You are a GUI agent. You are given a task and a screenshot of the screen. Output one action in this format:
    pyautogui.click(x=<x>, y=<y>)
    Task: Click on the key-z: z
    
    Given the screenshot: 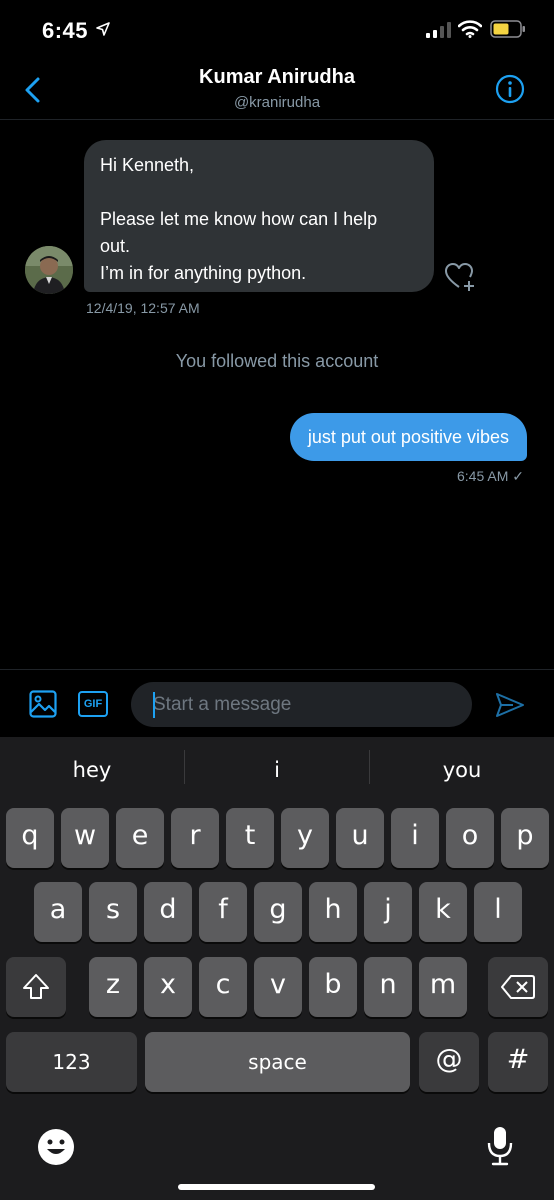 What is the action you would take?
    pyautogui.click(x=113, y=987)
    